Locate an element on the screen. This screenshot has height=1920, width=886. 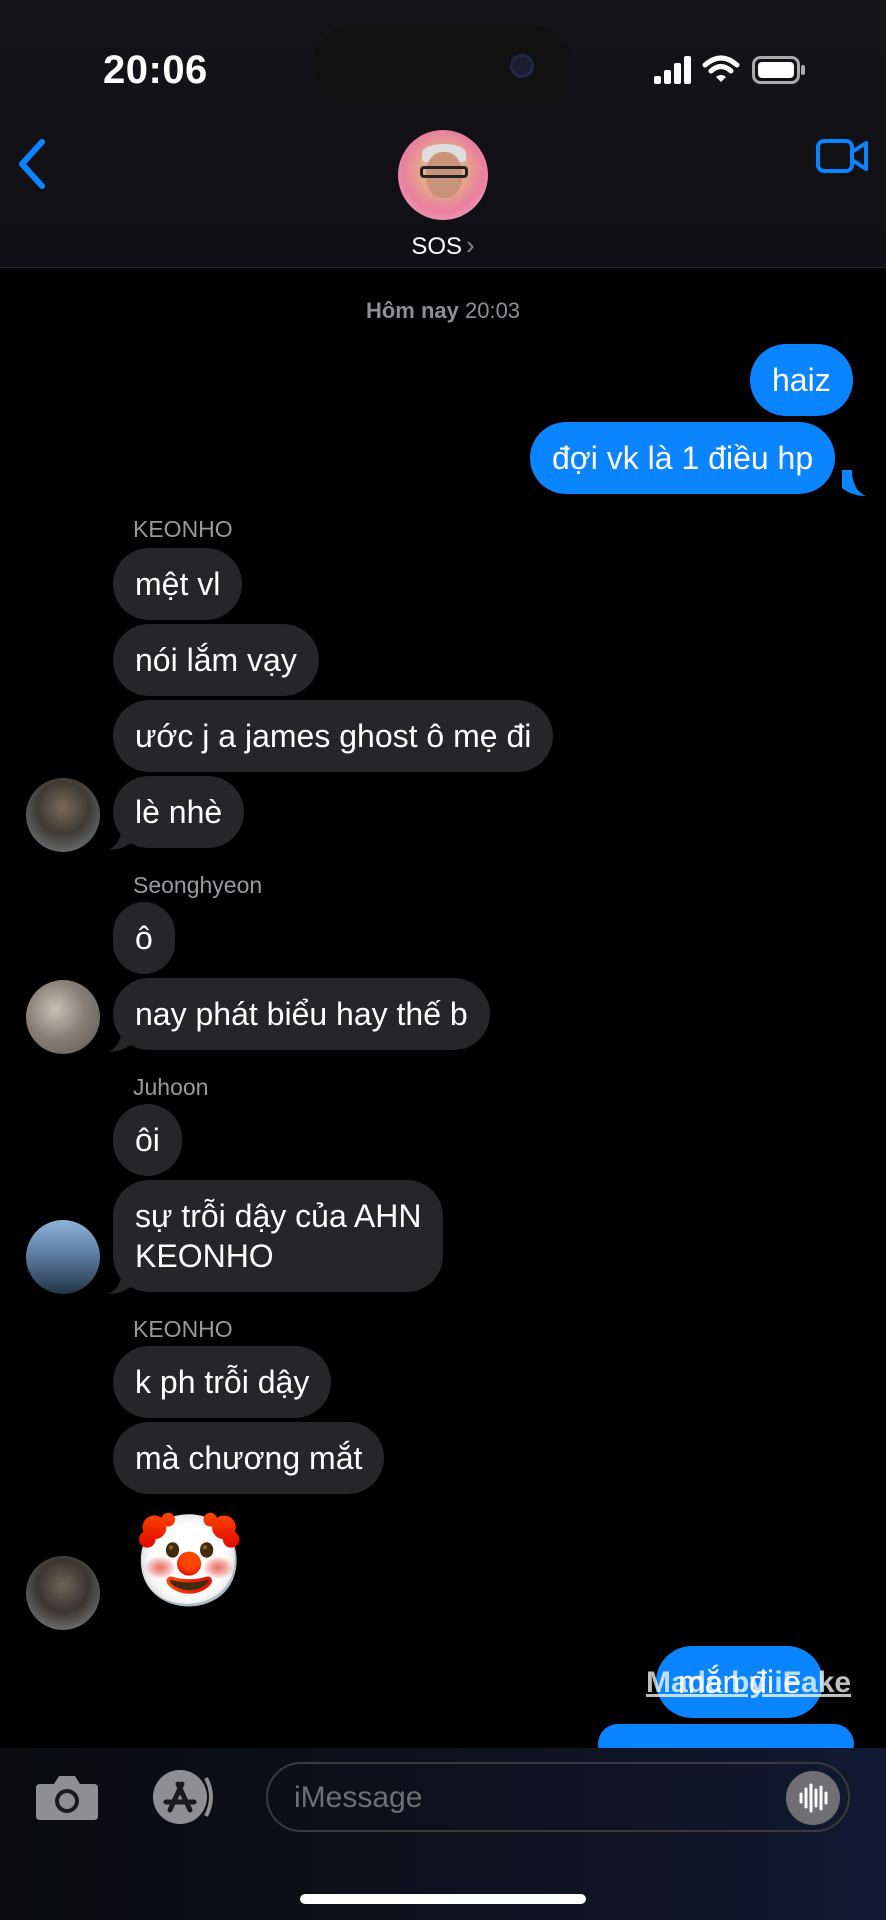
outgoing-message: haiz is located at coordinates (801, 380).